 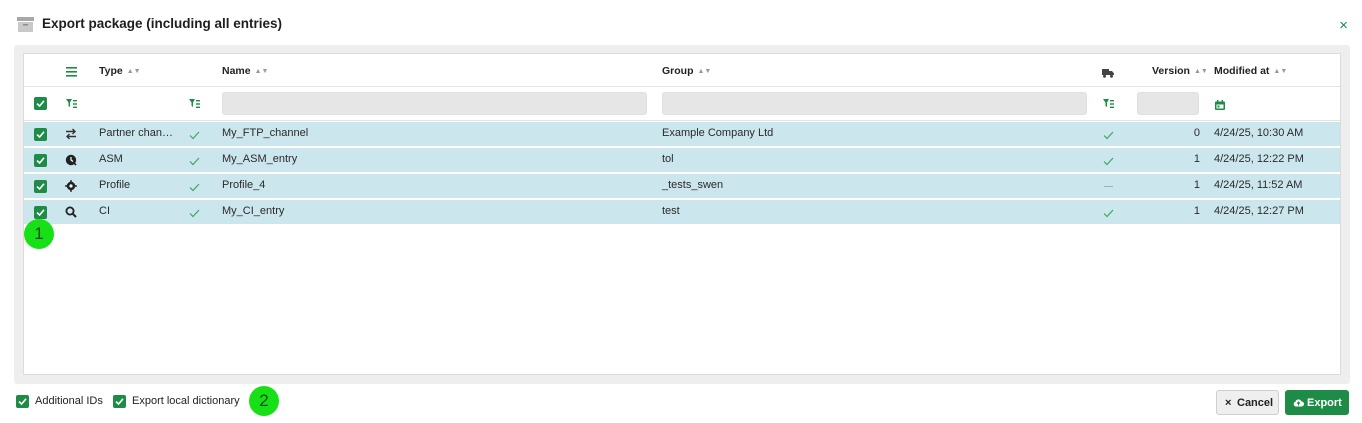 What do you see at coordinates (1168, 103) in the screenshot?
I see `version-filter-input` at bounding box center [1168, 103].